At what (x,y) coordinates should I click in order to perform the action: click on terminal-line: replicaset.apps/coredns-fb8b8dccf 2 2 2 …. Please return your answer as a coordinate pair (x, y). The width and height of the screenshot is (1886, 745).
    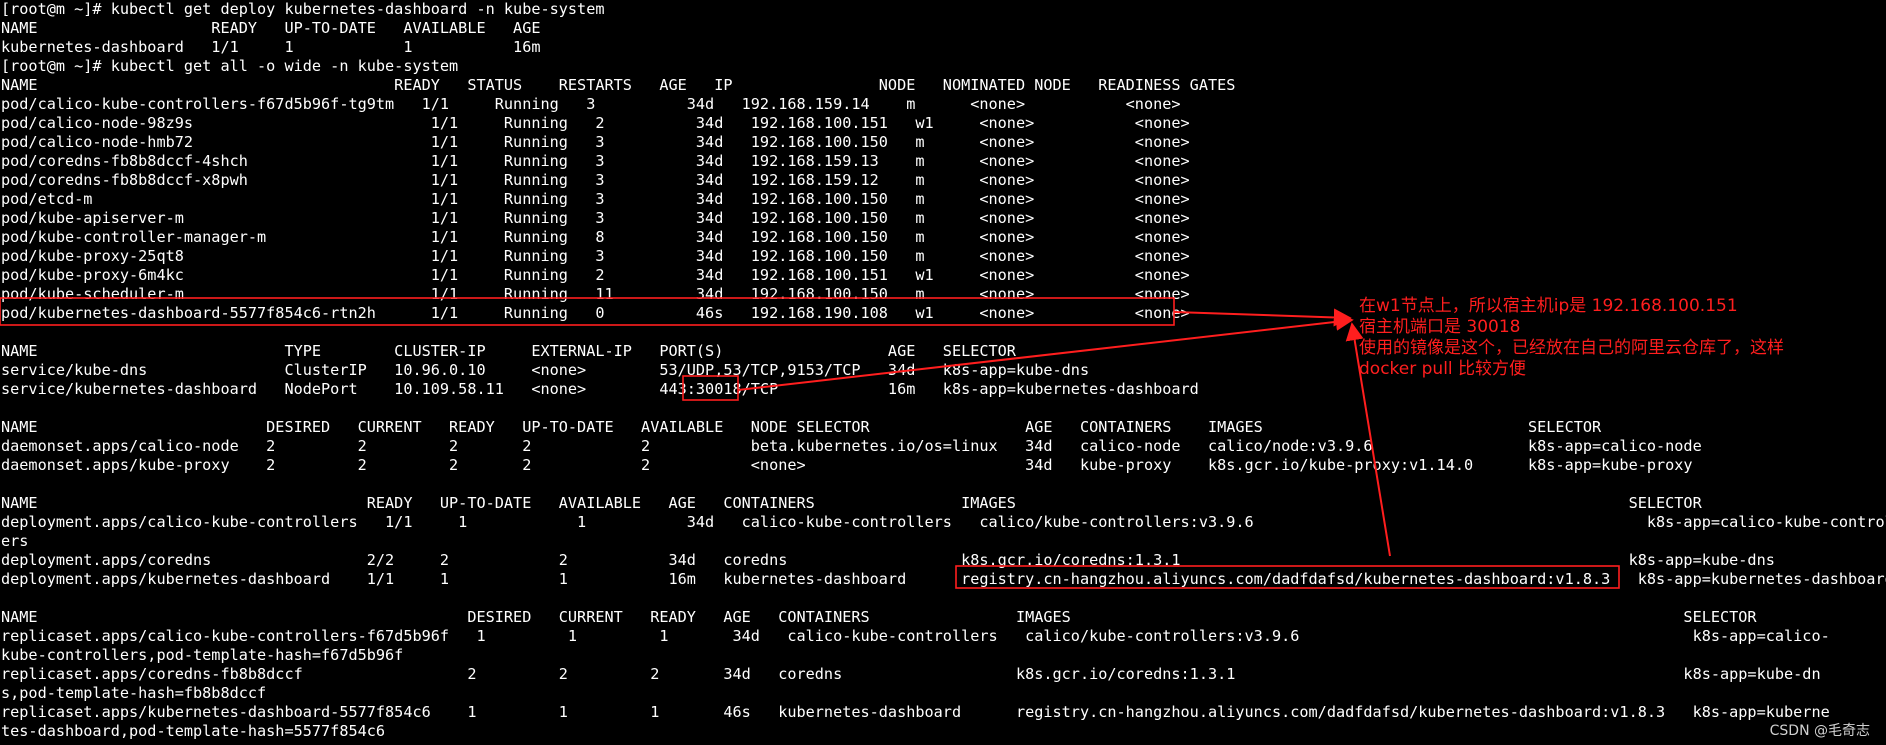
    Looking at the image, I should click on (911, 674).